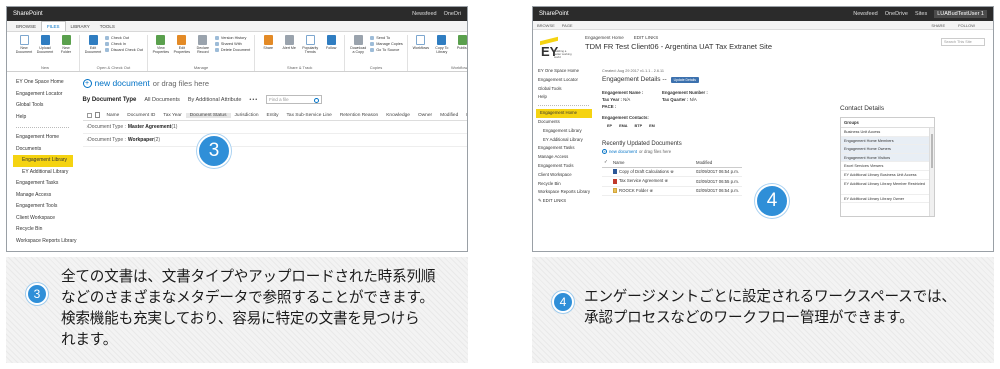 This screenshot has width=1000, height=369. I want to click on check-out-button: Check Out, so click(124, 38).